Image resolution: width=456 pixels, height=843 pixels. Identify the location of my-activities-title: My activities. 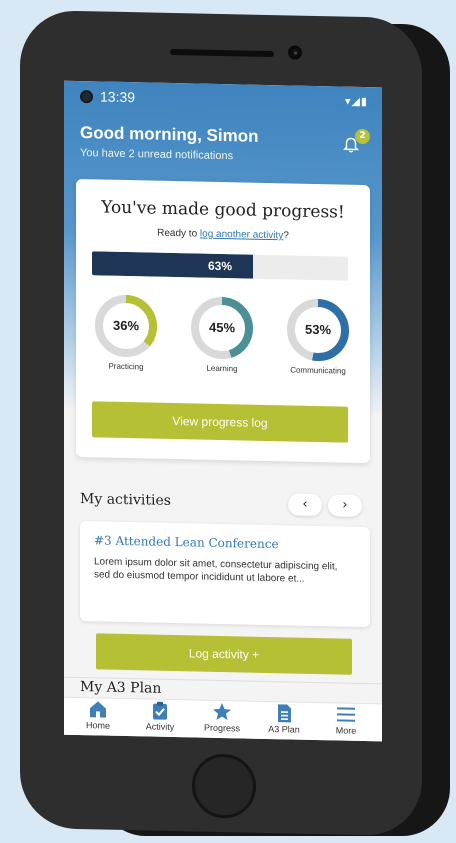
(125, 500).